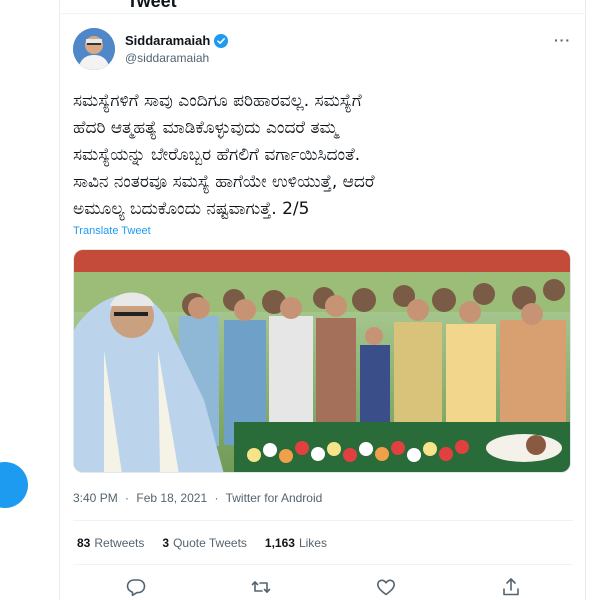  I want to click on tweet-time: 3:40 PM, so click(95, 498).